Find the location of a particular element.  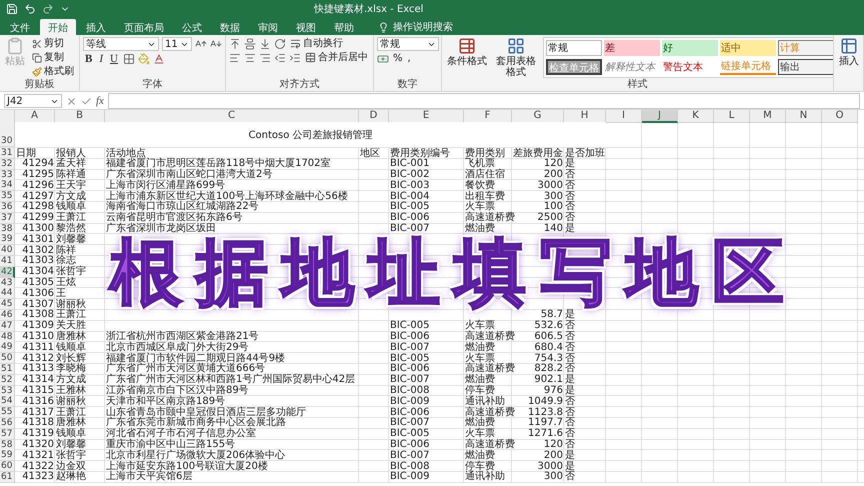

bottom-align-icon is located at coordinates (265, 44).